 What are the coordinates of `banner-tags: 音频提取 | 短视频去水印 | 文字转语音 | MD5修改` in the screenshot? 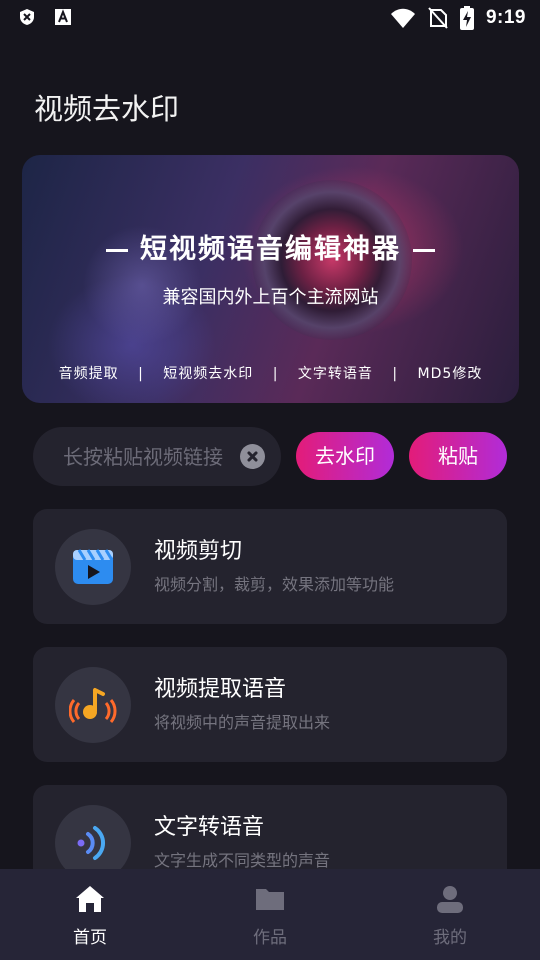 It's located at (270, 373).